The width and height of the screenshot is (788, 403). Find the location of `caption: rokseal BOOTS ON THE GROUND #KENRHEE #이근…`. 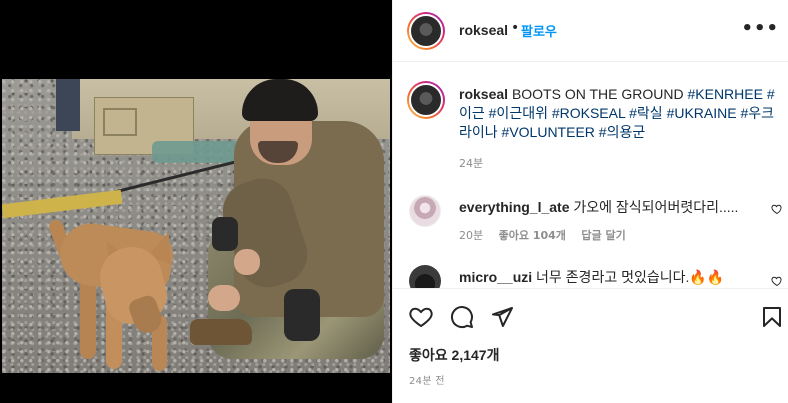

caption: rokseal BOOTS ON THE GROUND #KENRHEE #이근… is located at coordinates (619, 113).